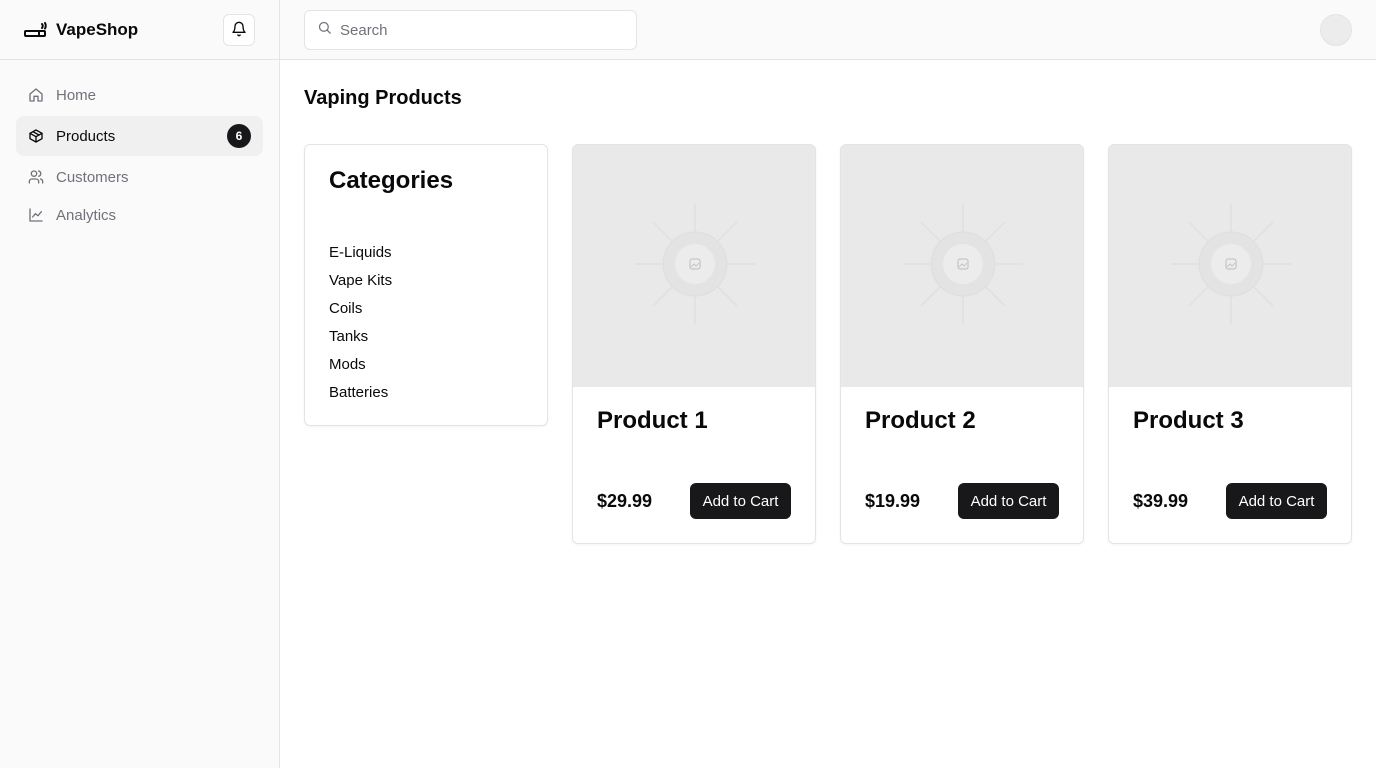 The image size is (1376, 768). Describe the element at coordinates (426, 281) in the screenshot. I see `category-item-vape-kits: Vape Kits` at that location.